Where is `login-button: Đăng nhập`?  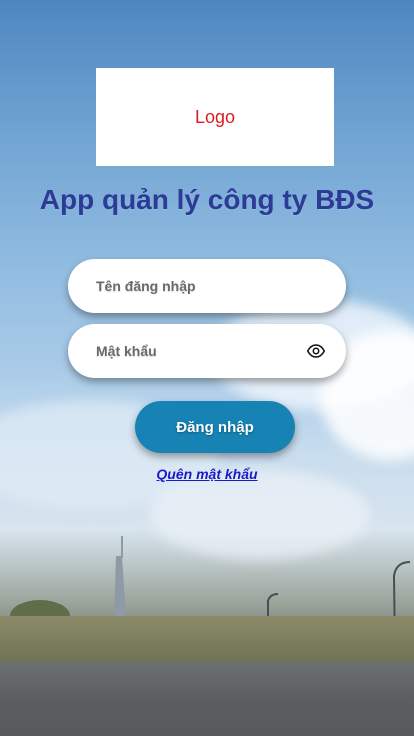
login-button: Đăng nhập is located at coordinates (215, 427).